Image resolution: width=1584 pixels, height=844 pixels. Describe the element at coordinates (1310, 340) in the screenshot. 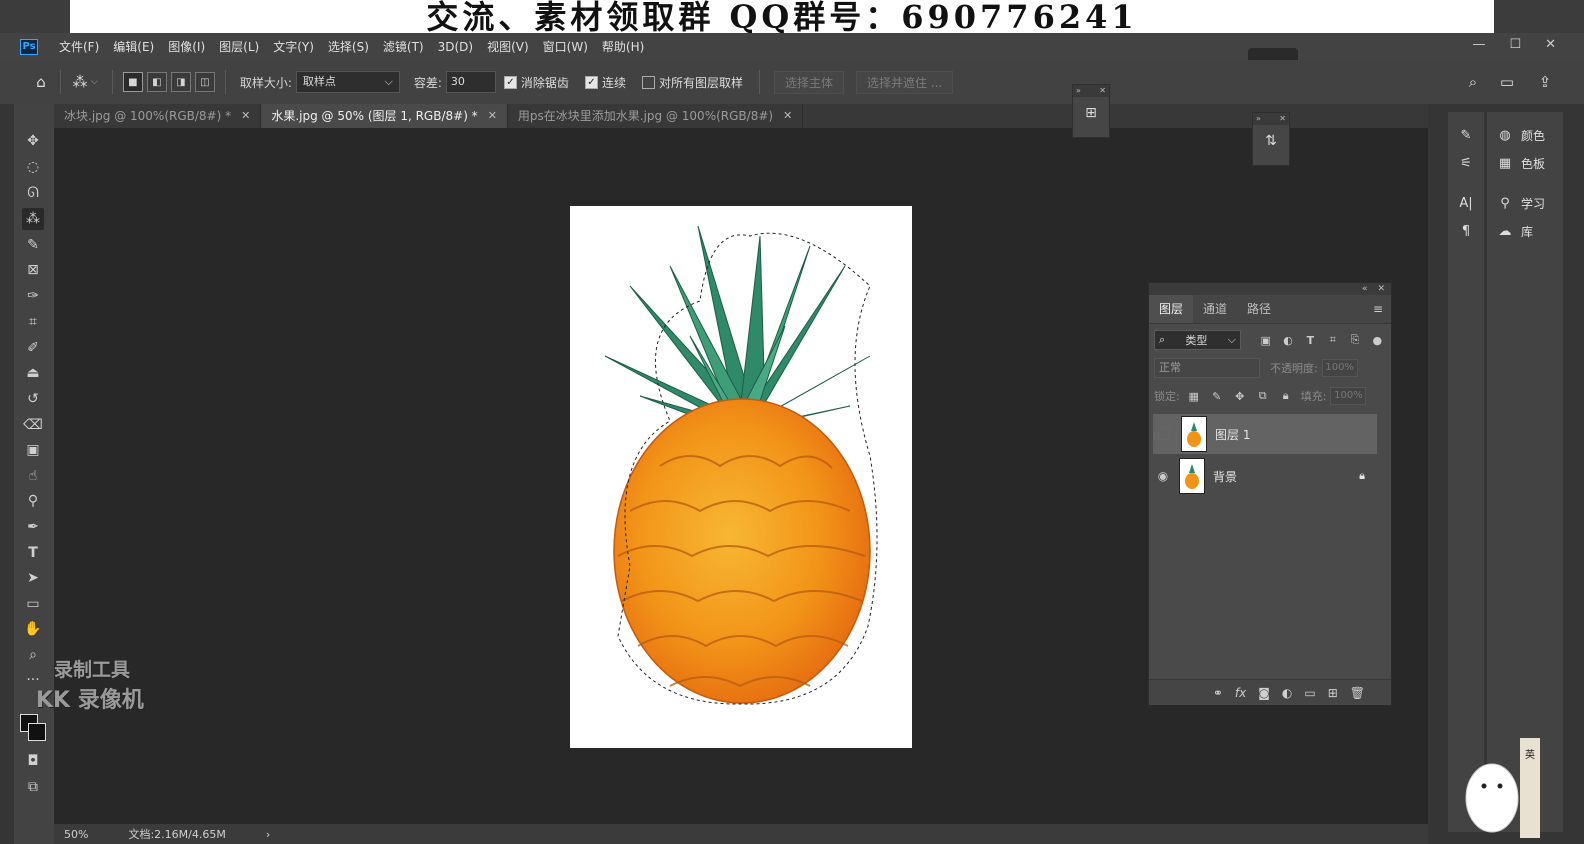

I see `type-filter-icon: T` at that location.